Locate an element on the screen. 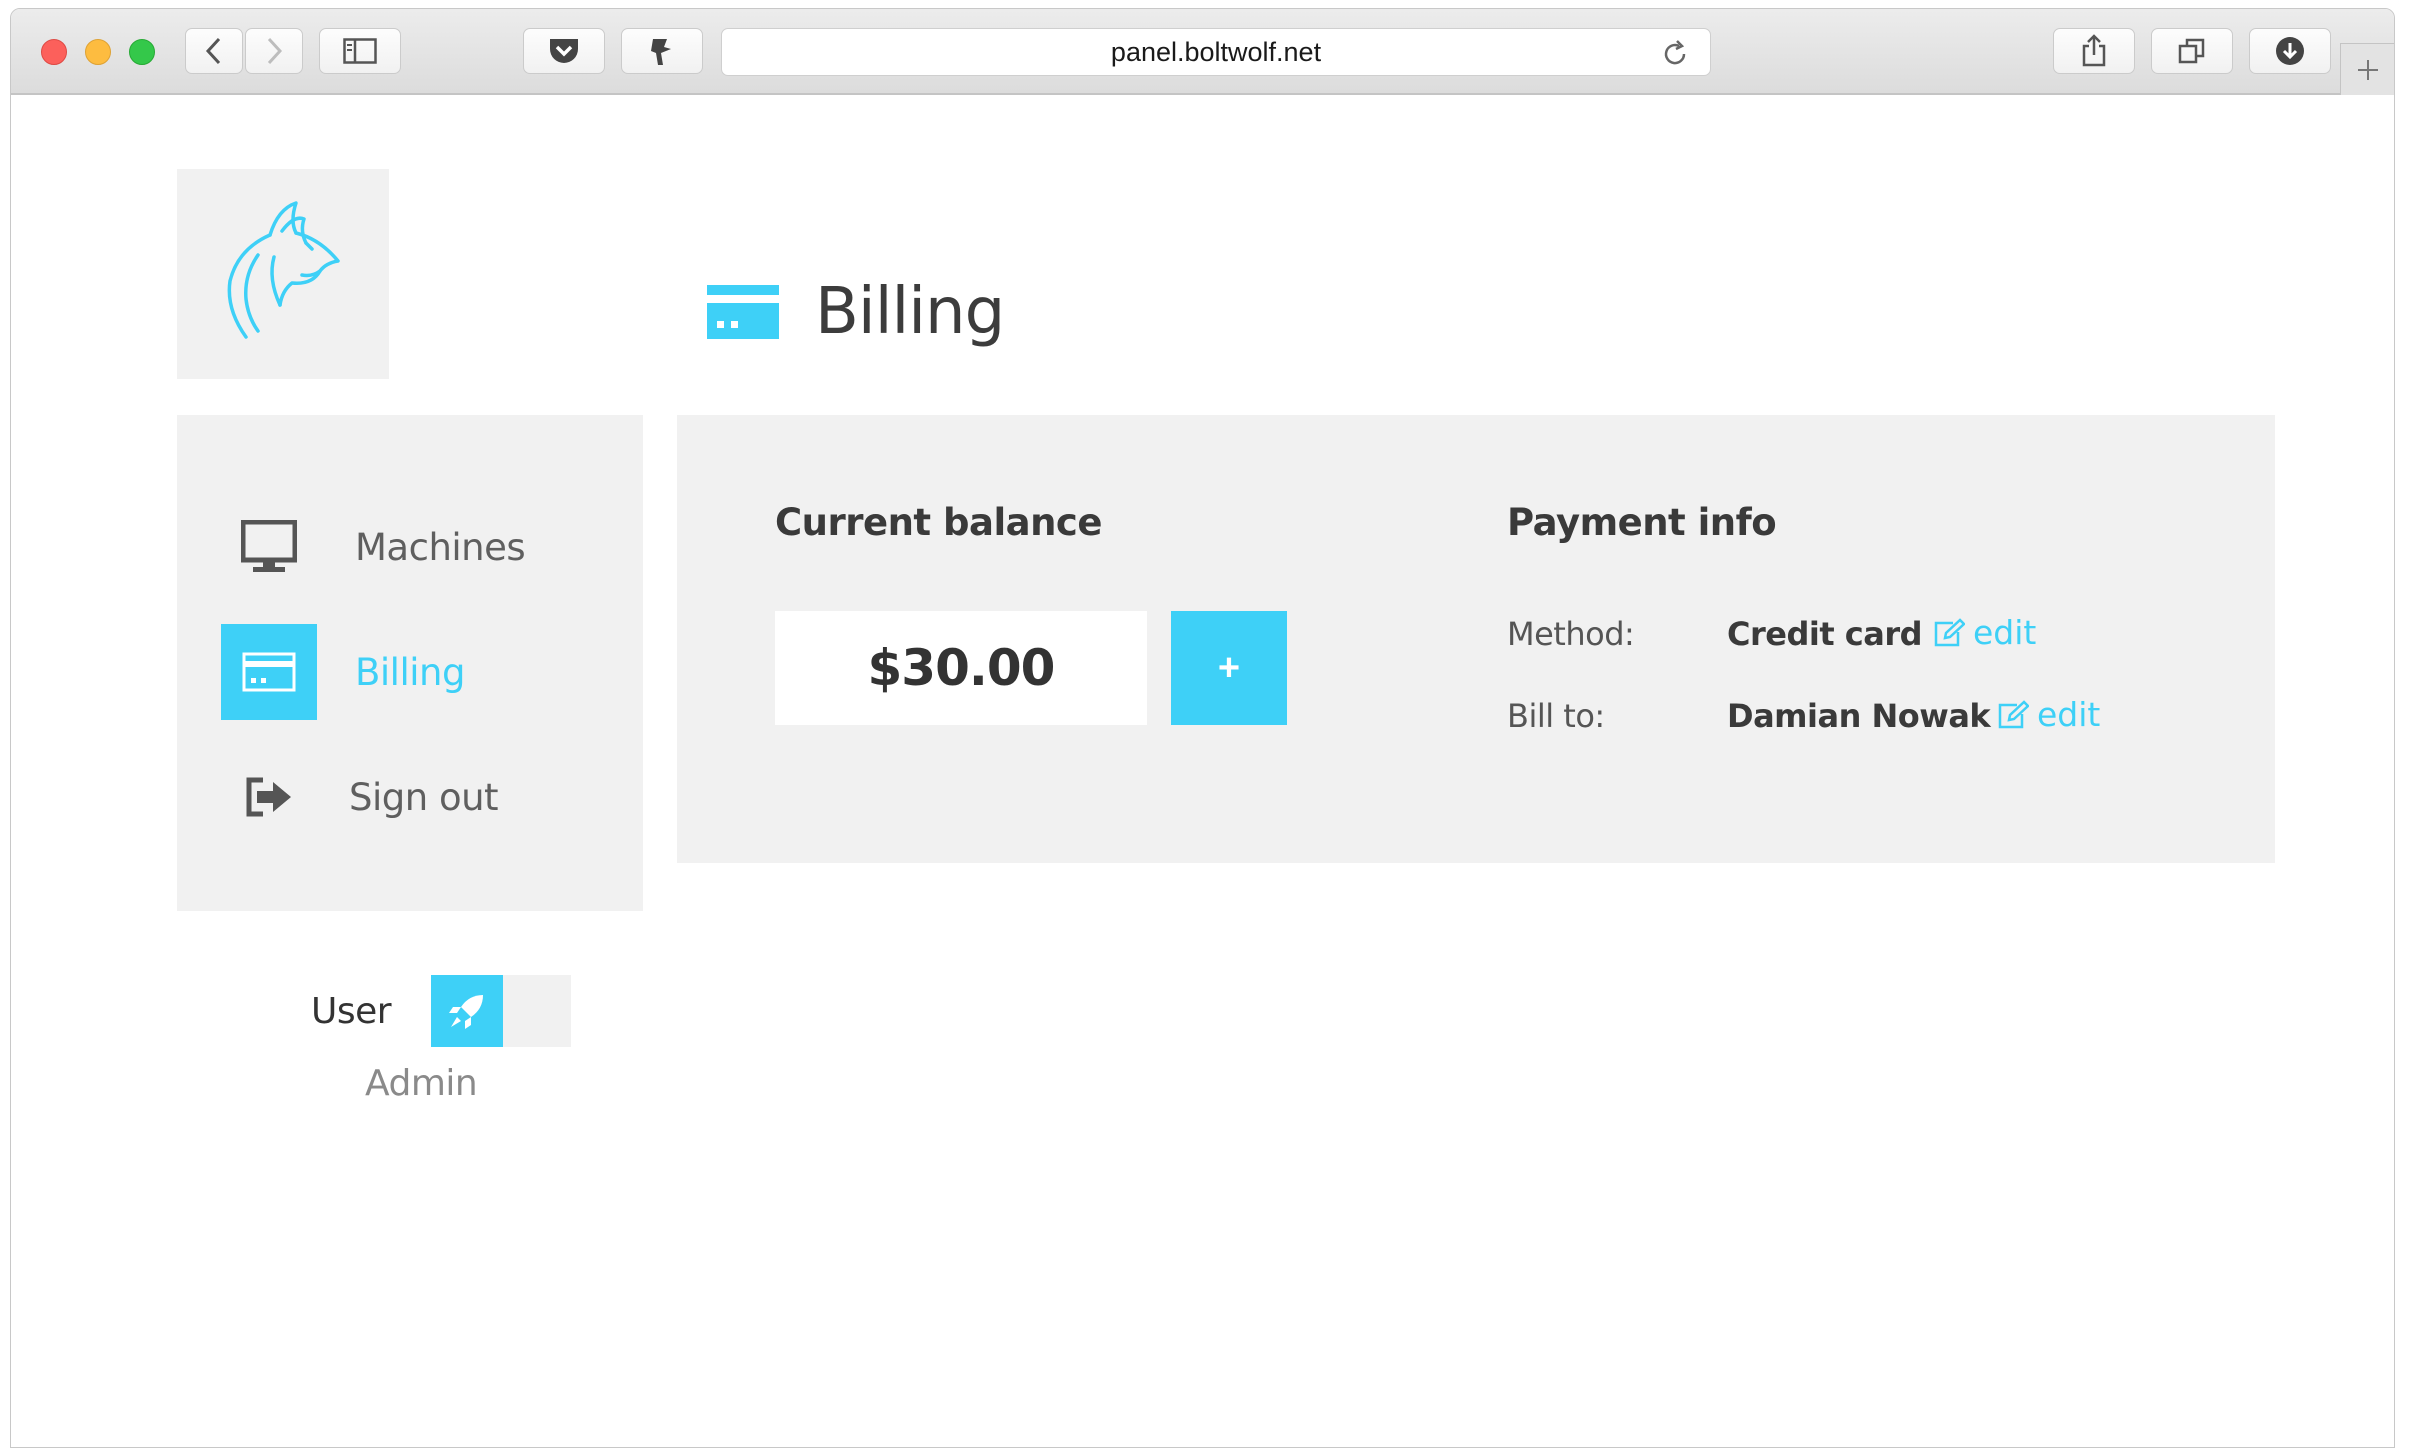 The image size is (2409, 1448). download-icon is located at coordinates (2290, 51).